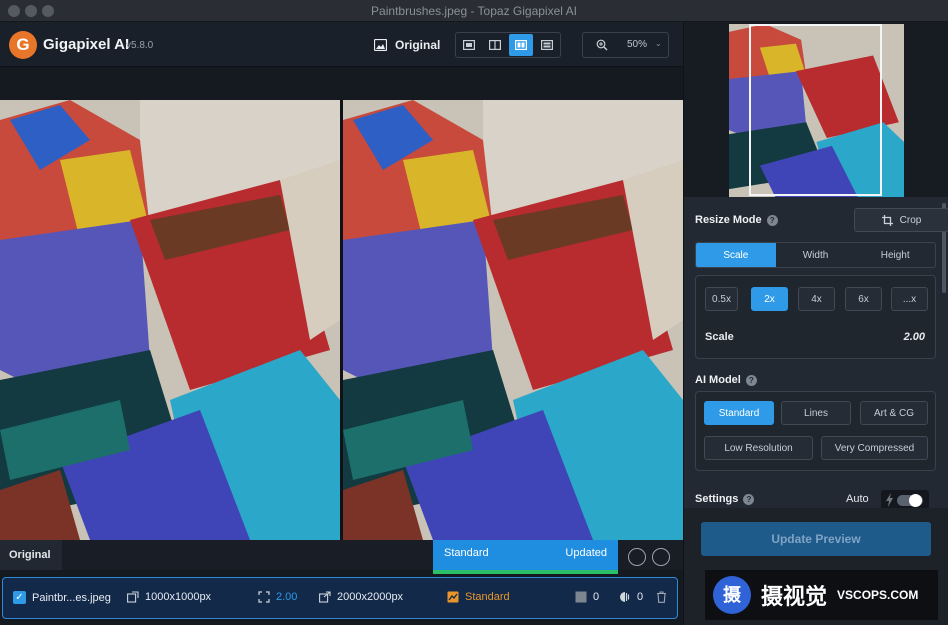 This screenshot has width=948, height=625. Describe the element at coordinates (19, 597) in the screenshot. I see `file-select-checkbox: ✓` at that location.